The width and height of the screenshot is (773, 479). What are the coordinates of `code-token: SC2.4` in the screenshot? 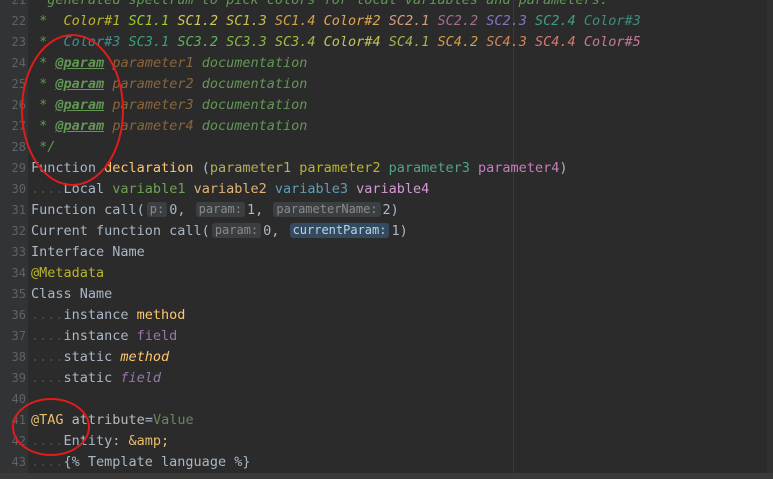 It's located at (559, 21).